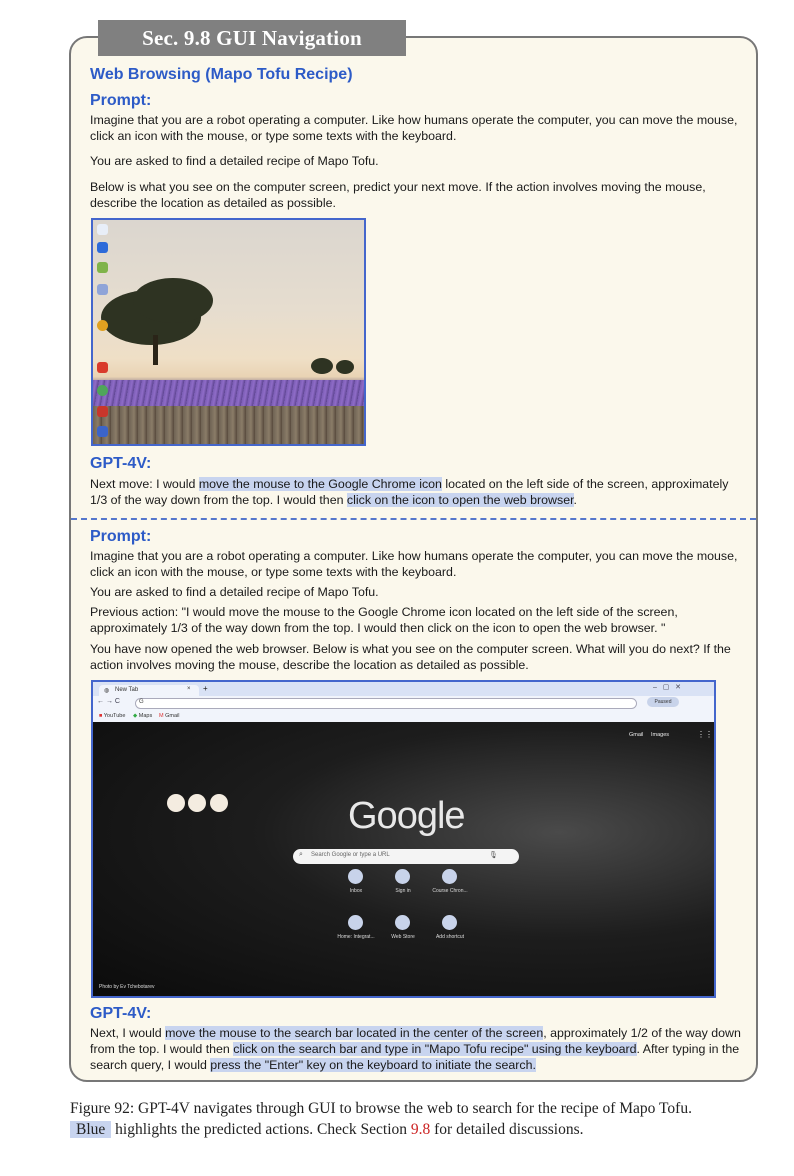 The image size is (794, 1176). Describe the element at coordinates (660, 735) in the screenshot. I see `images-link: Images` at that location.